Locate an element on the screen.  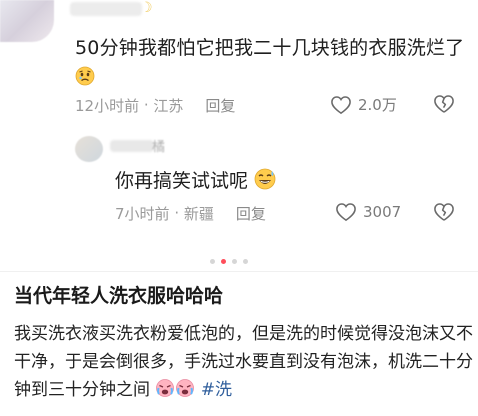
reply-avatar is located at coordinates (89, 149).